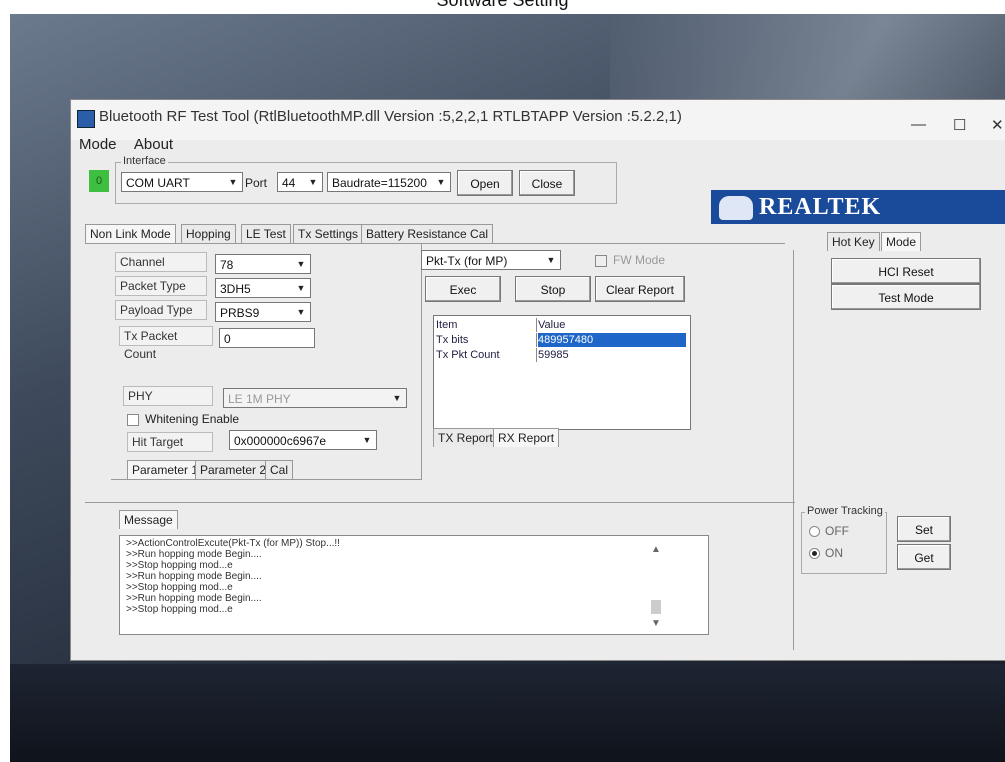 This screenshot has height=762, width=1005. I want to click on message-scrollbar: ▲ ▼, so click(657, 585).